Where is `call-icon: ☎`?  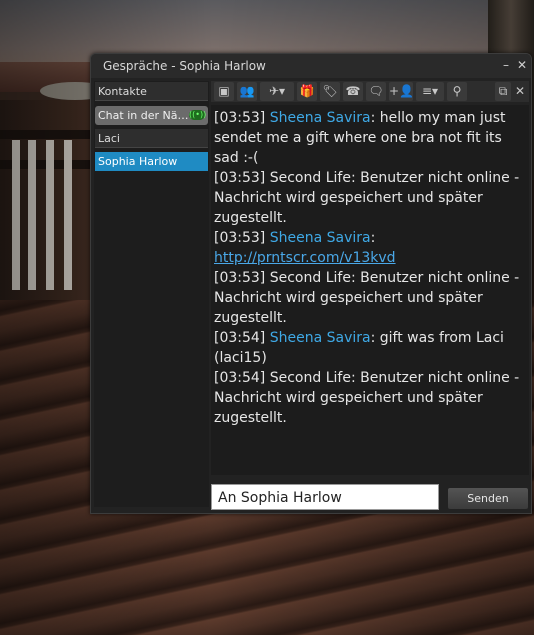 call-icon: ☎ is located at coordinates (353, 91).